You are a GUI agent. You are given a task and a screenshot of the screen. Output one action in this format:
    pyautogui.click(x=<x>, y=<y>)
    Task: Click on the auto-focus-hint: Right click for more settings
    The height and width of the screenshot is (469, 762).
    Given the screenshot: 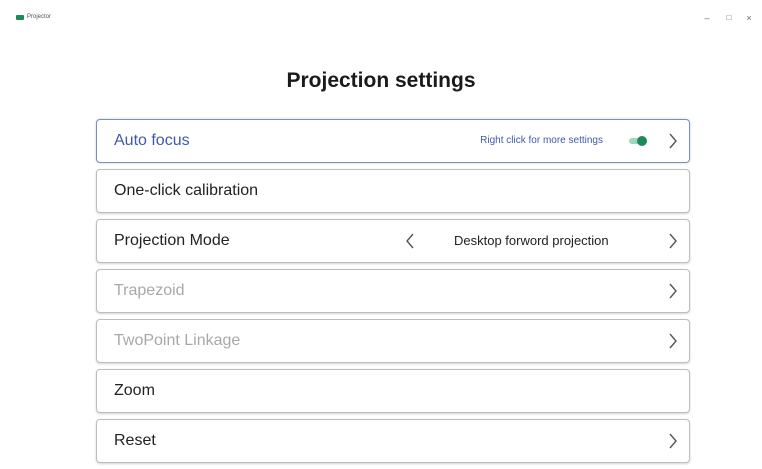 What is the action you would take?
    pyautogui.click(x=541, y=140)
    